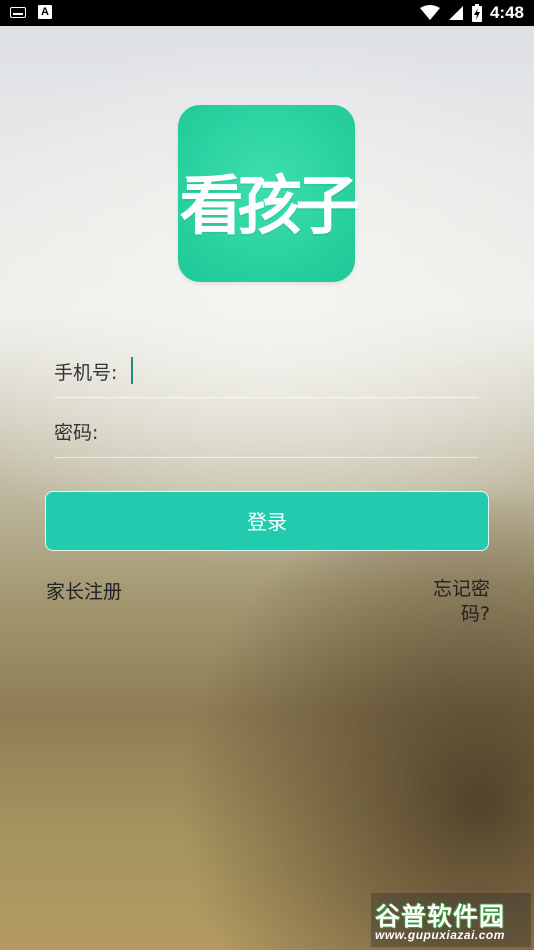  Describe the element at coordinates (298, 370) in the screenshot. I see `phone-input` at that location.